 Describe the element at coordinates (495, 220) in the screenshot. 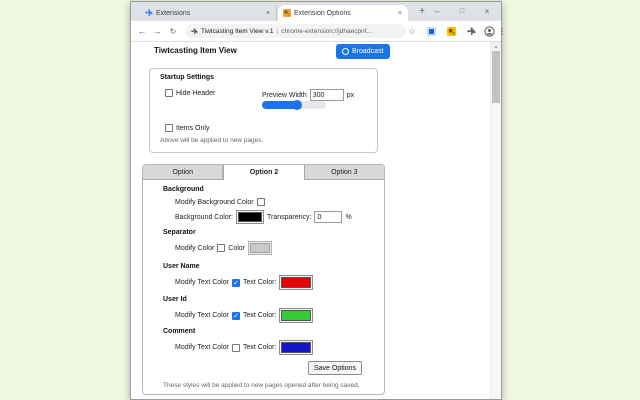

I see `page-scrollbar: ▲` at that location.